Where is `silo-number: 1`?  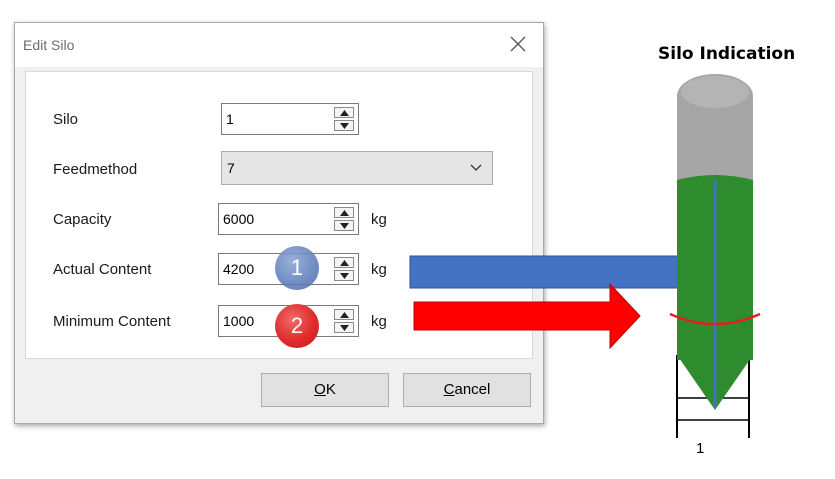 silo-number: 1 is located at coordinates (700, 448).